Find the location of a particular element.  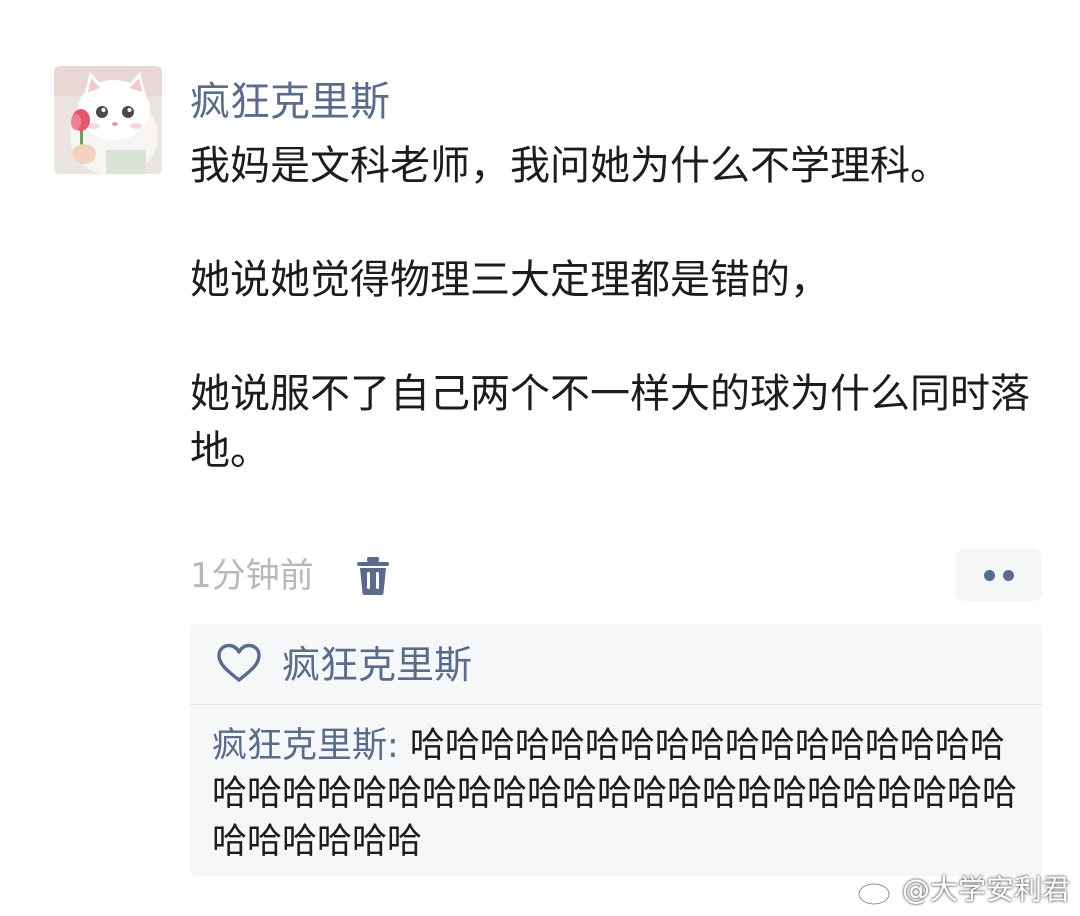

like-user-name: 疯狂克里斯 is located at coordinates (377, 665).